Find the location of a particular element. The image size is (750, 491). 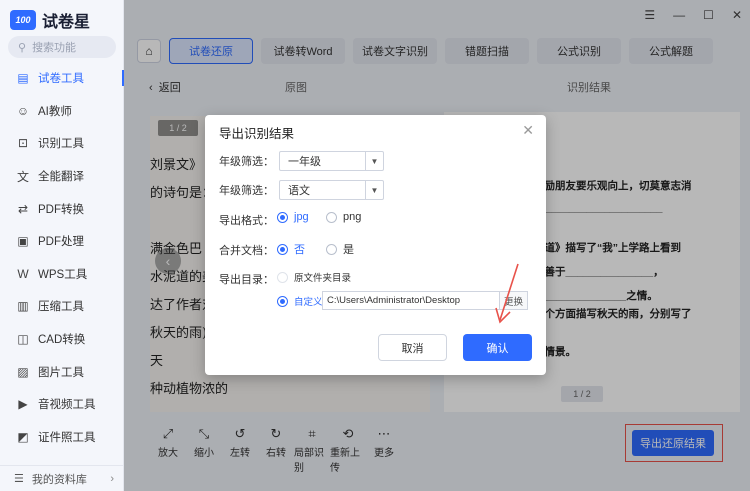

sidebar-item-label: AI教师 is located at coordinates (55, 111).